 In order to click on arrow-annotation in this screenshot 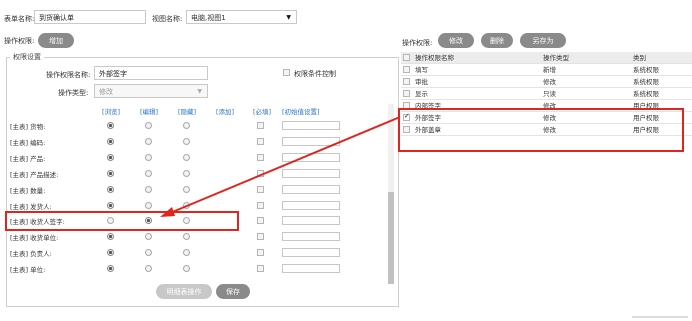, I will do `click(280, 166)`.